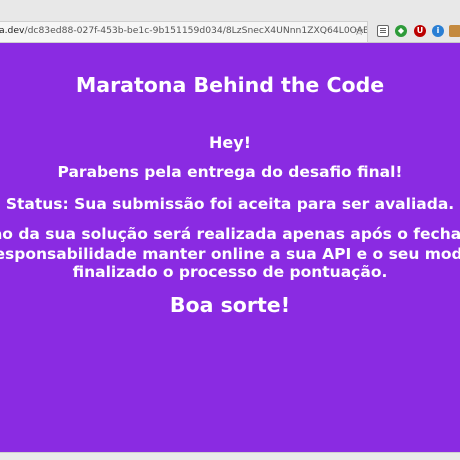 The image size is (460, 460). Describe the element at coordinates (230, 172) in the screenshot. I see `congrats-text: Parabens pela entrega do desafio final!` at that location.